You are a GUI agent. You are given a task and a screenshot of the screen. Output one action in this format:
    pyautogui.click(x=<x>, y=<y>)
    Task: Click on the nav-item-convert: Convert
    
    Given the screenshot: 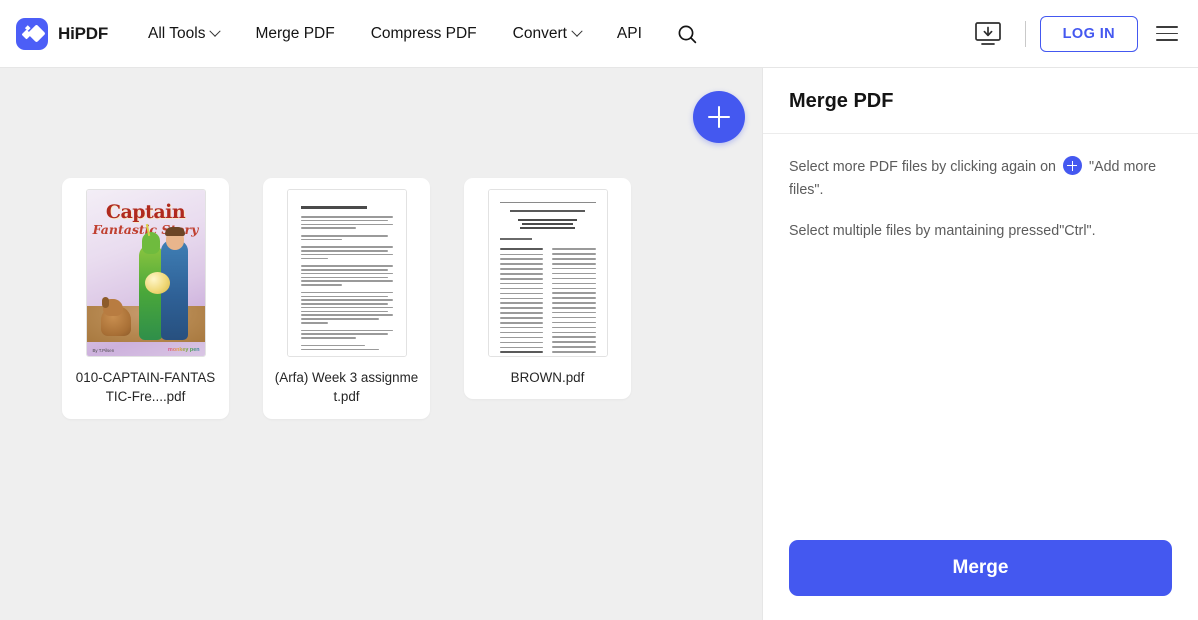 What is the action you would take?
    pyautogui.click(x=547, y=34)
    